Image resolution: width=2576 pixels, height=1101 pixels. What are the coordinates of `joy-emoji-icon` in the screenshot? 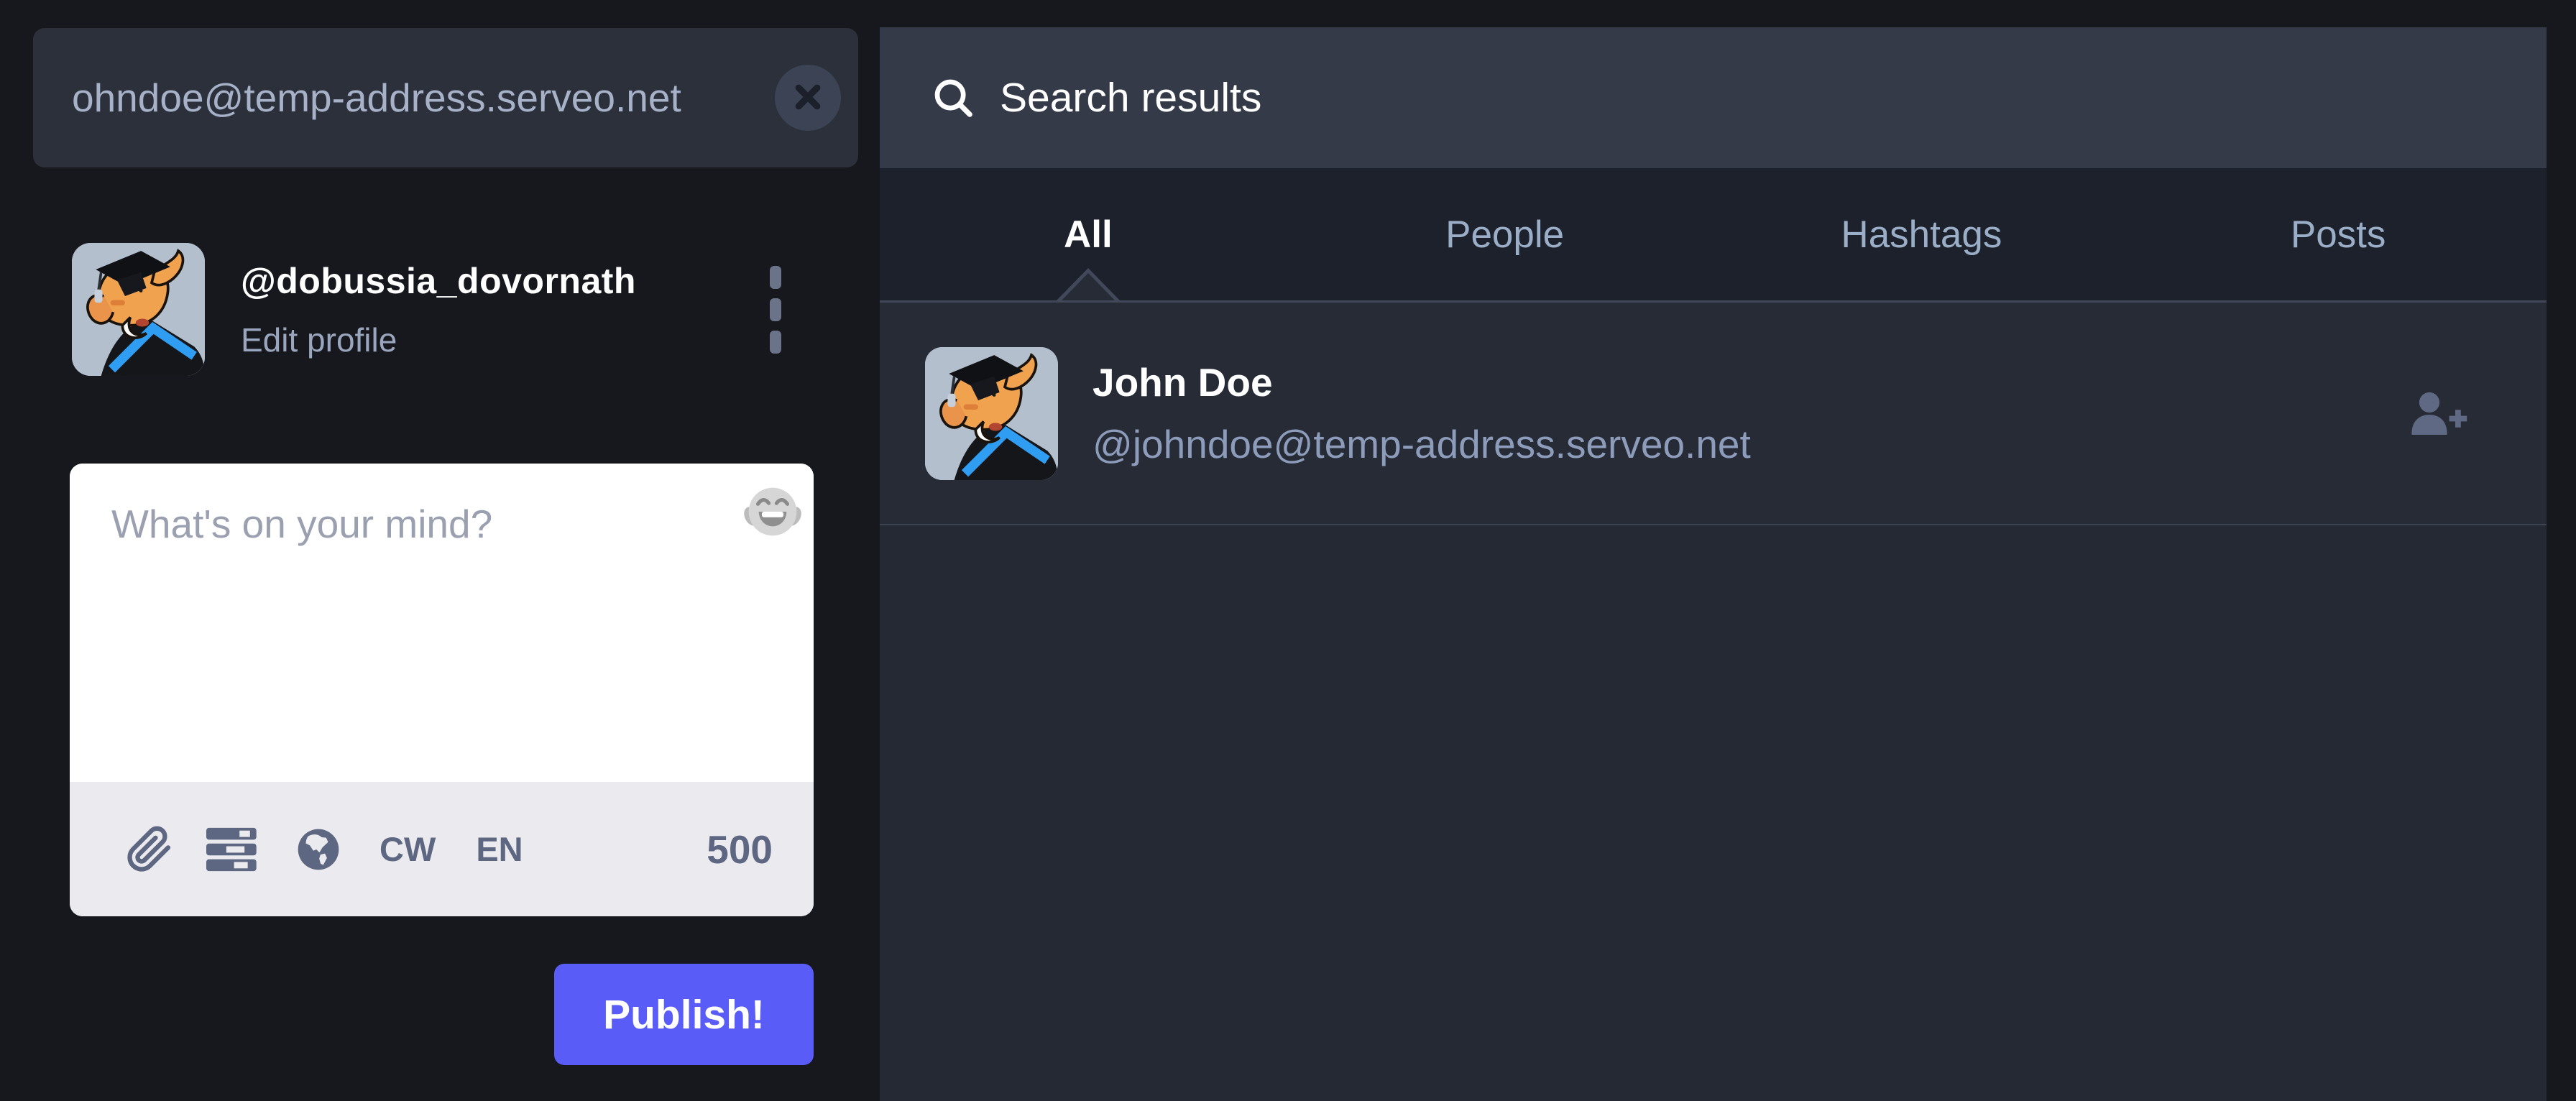 It's located at (772, 511).